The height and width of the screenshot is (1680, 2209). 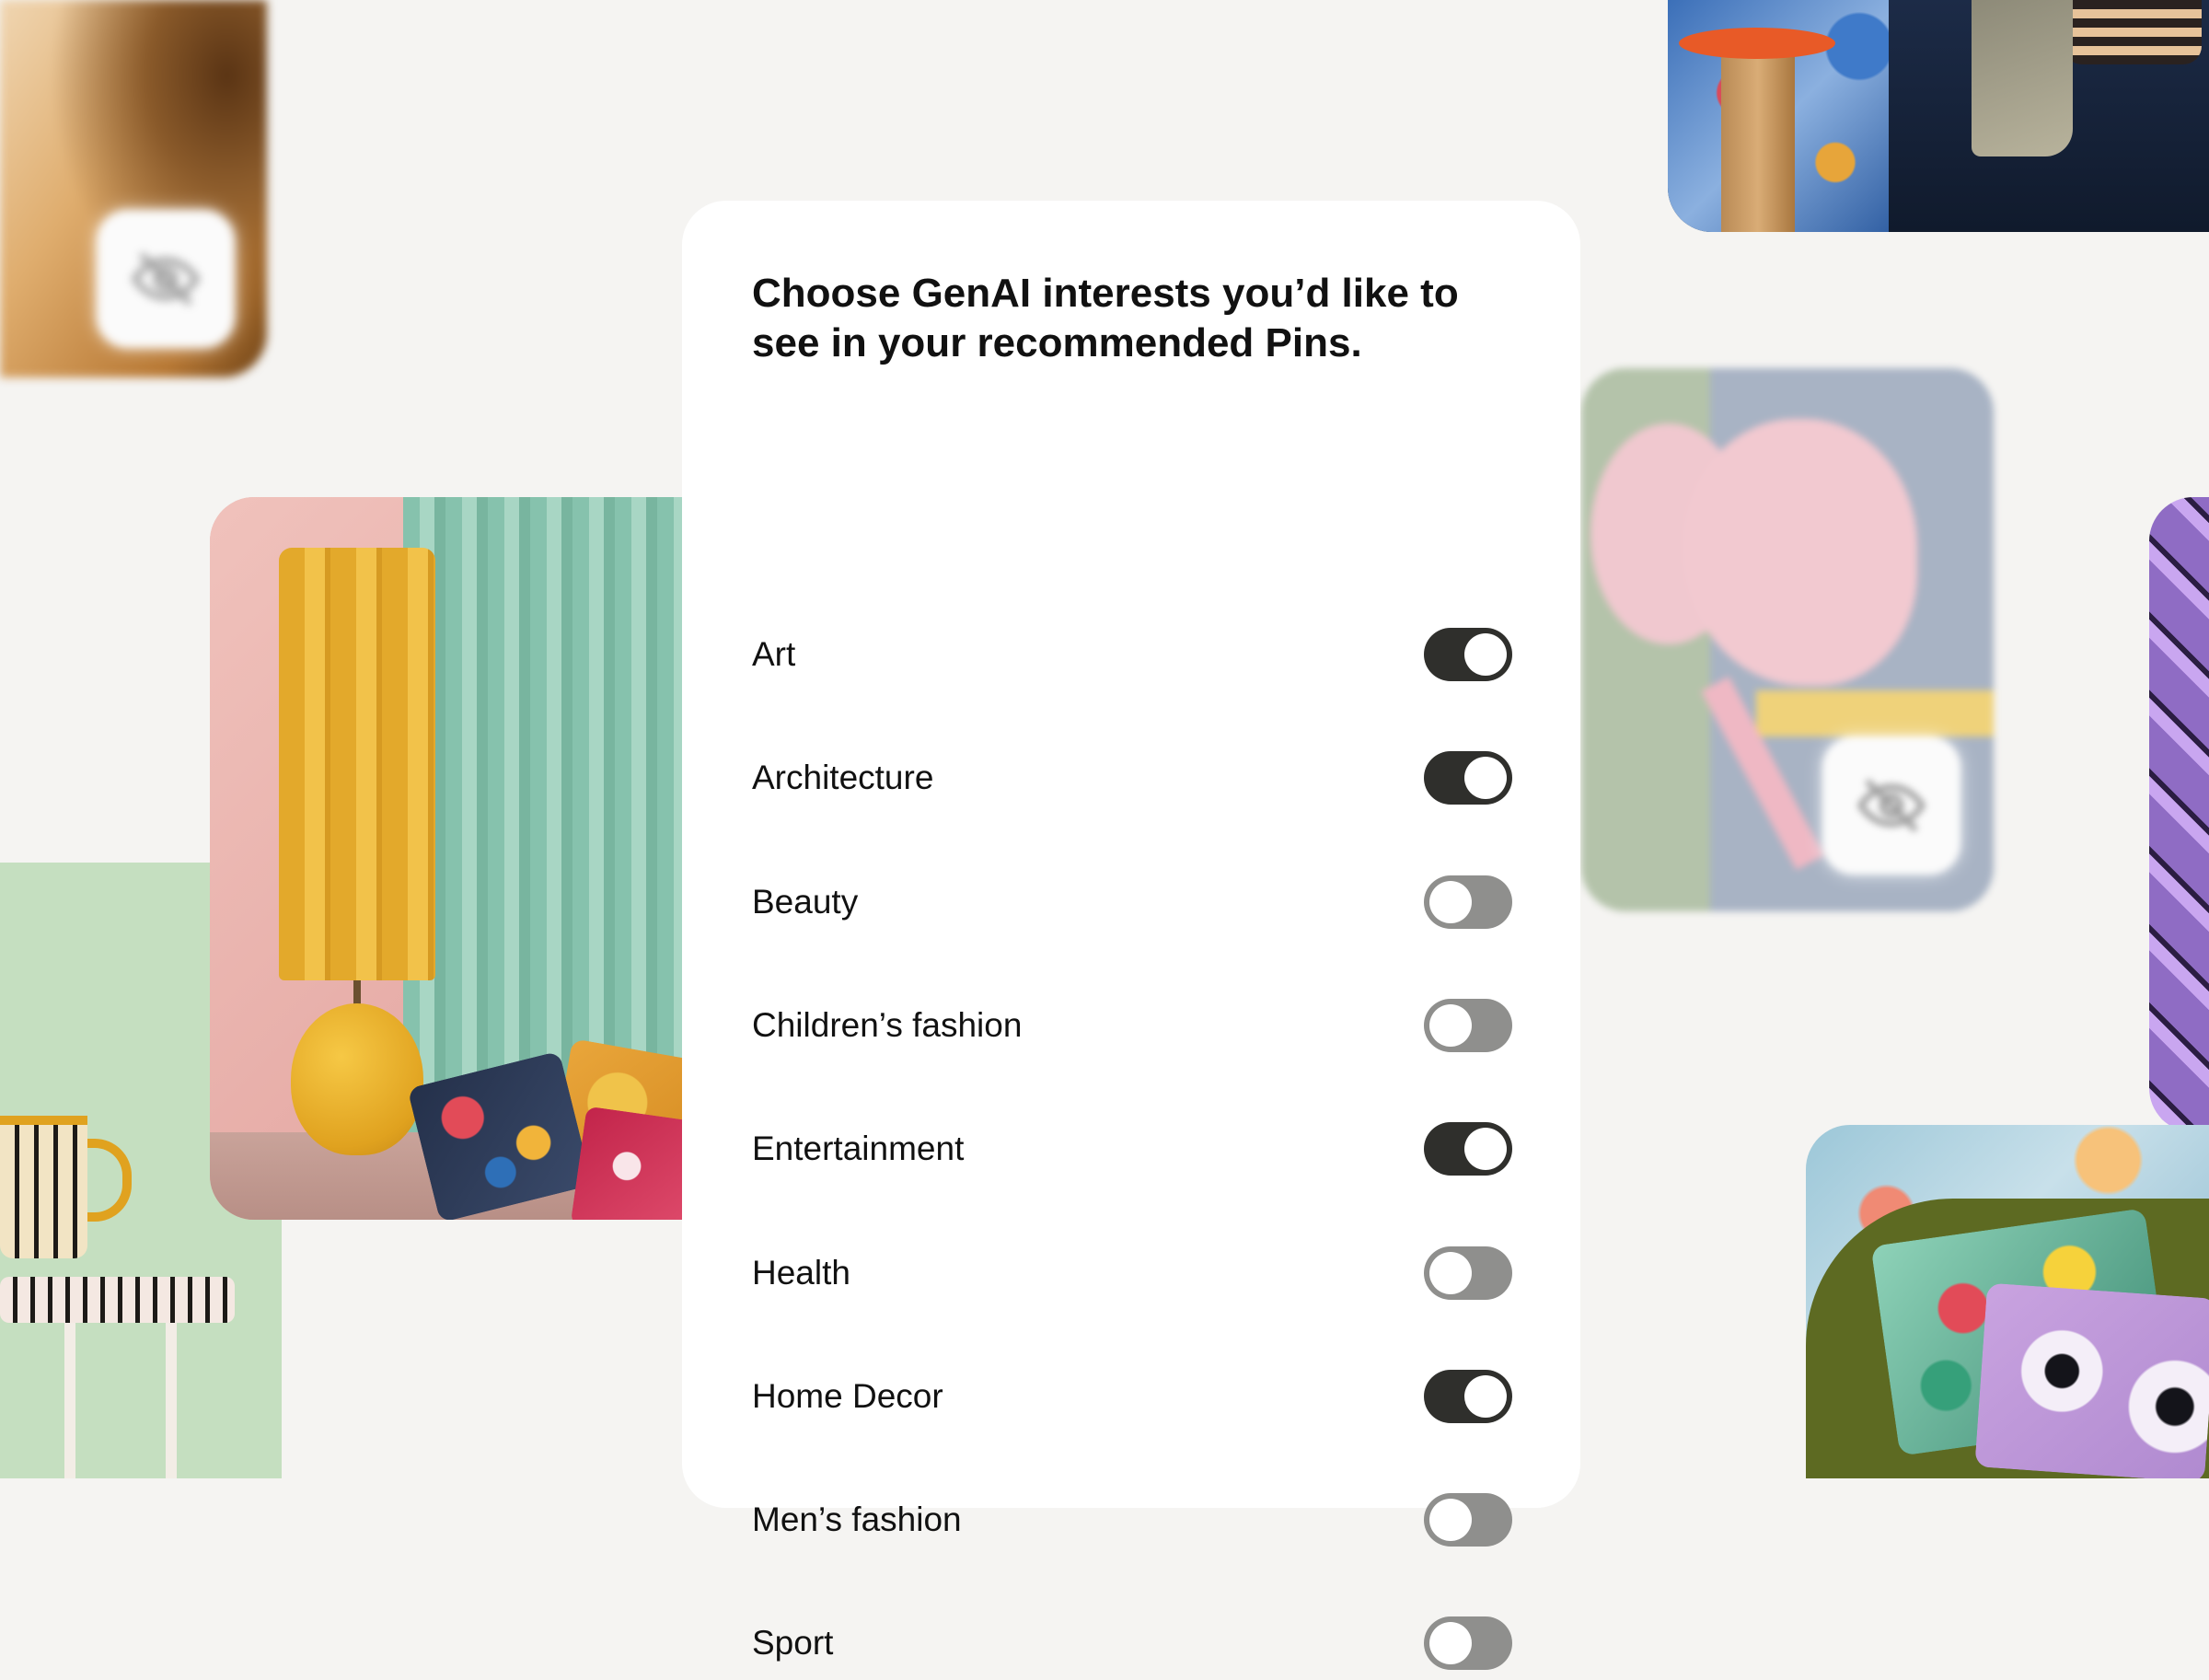 I want to click on interest-row-childrens-fashion: Children’s fashion, so click(x=1132, y=1025).